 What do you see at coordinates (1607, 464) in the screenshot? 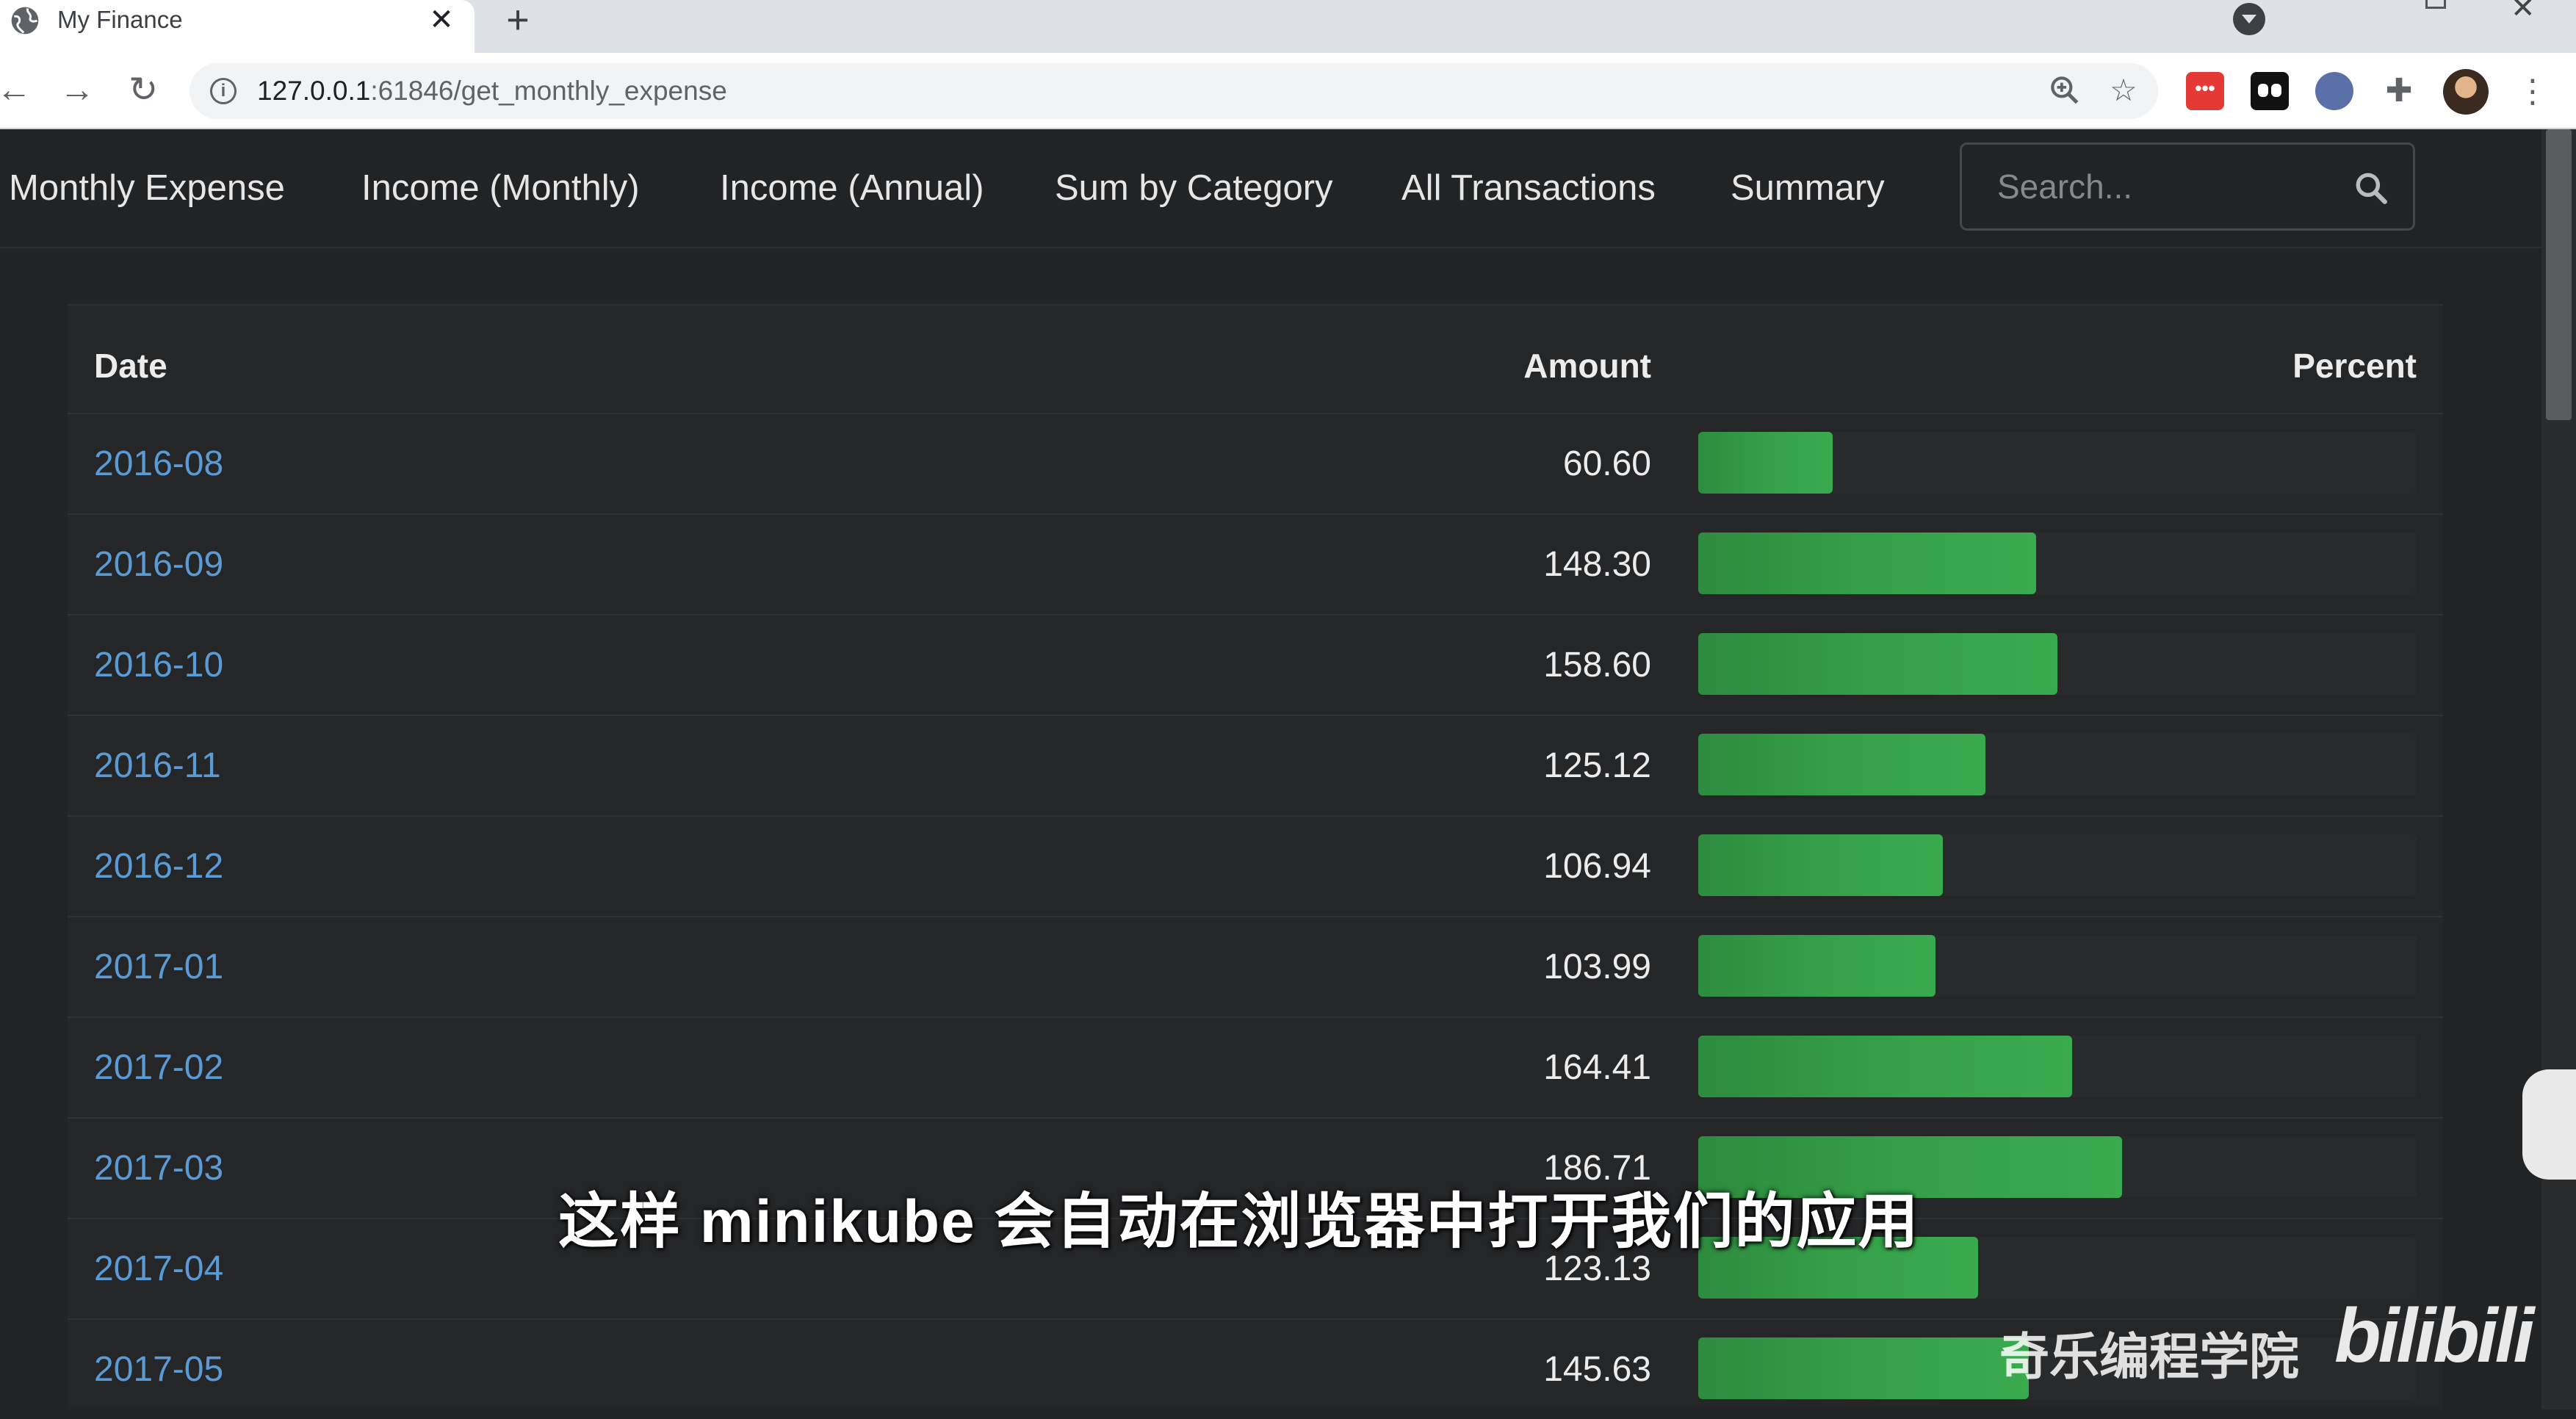
I see `amount-value: 60.60` at bounding box center [1607, 464].